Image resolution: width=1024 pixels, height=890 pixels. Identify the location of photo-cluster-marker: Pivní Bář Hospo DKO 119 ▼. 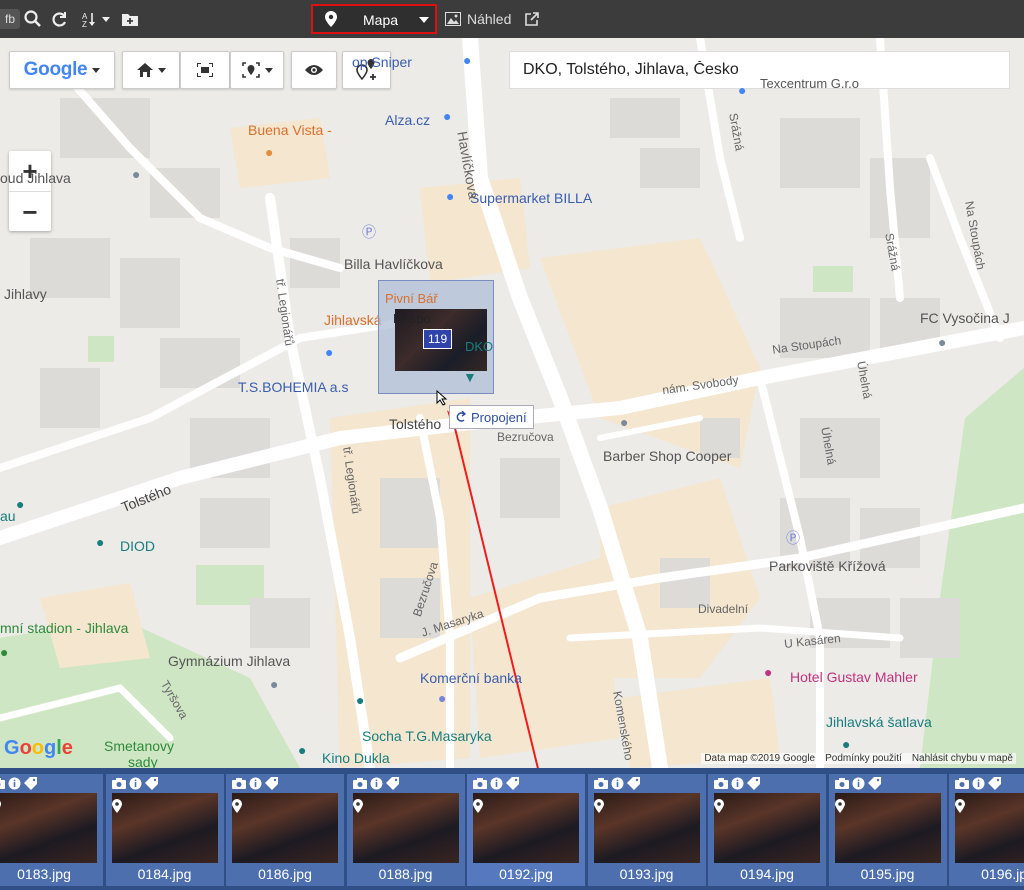
(436, 337).